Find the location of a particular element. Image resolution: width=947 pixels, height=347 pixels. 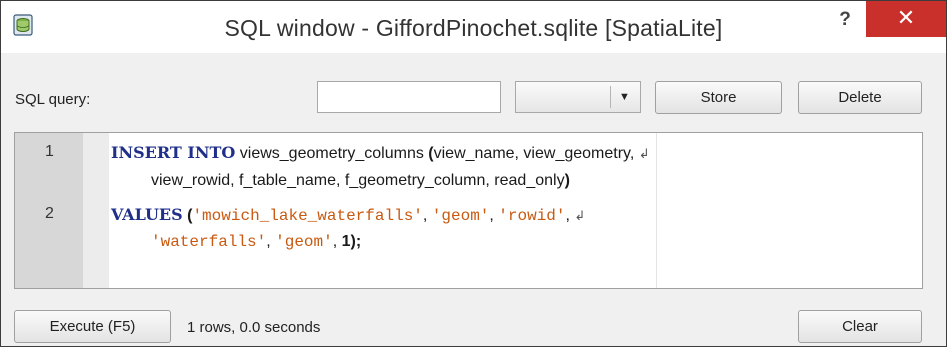

code-line-2-wrapped: 'waterfalls', 'geom', 1); is located at coordinates (256, 242).